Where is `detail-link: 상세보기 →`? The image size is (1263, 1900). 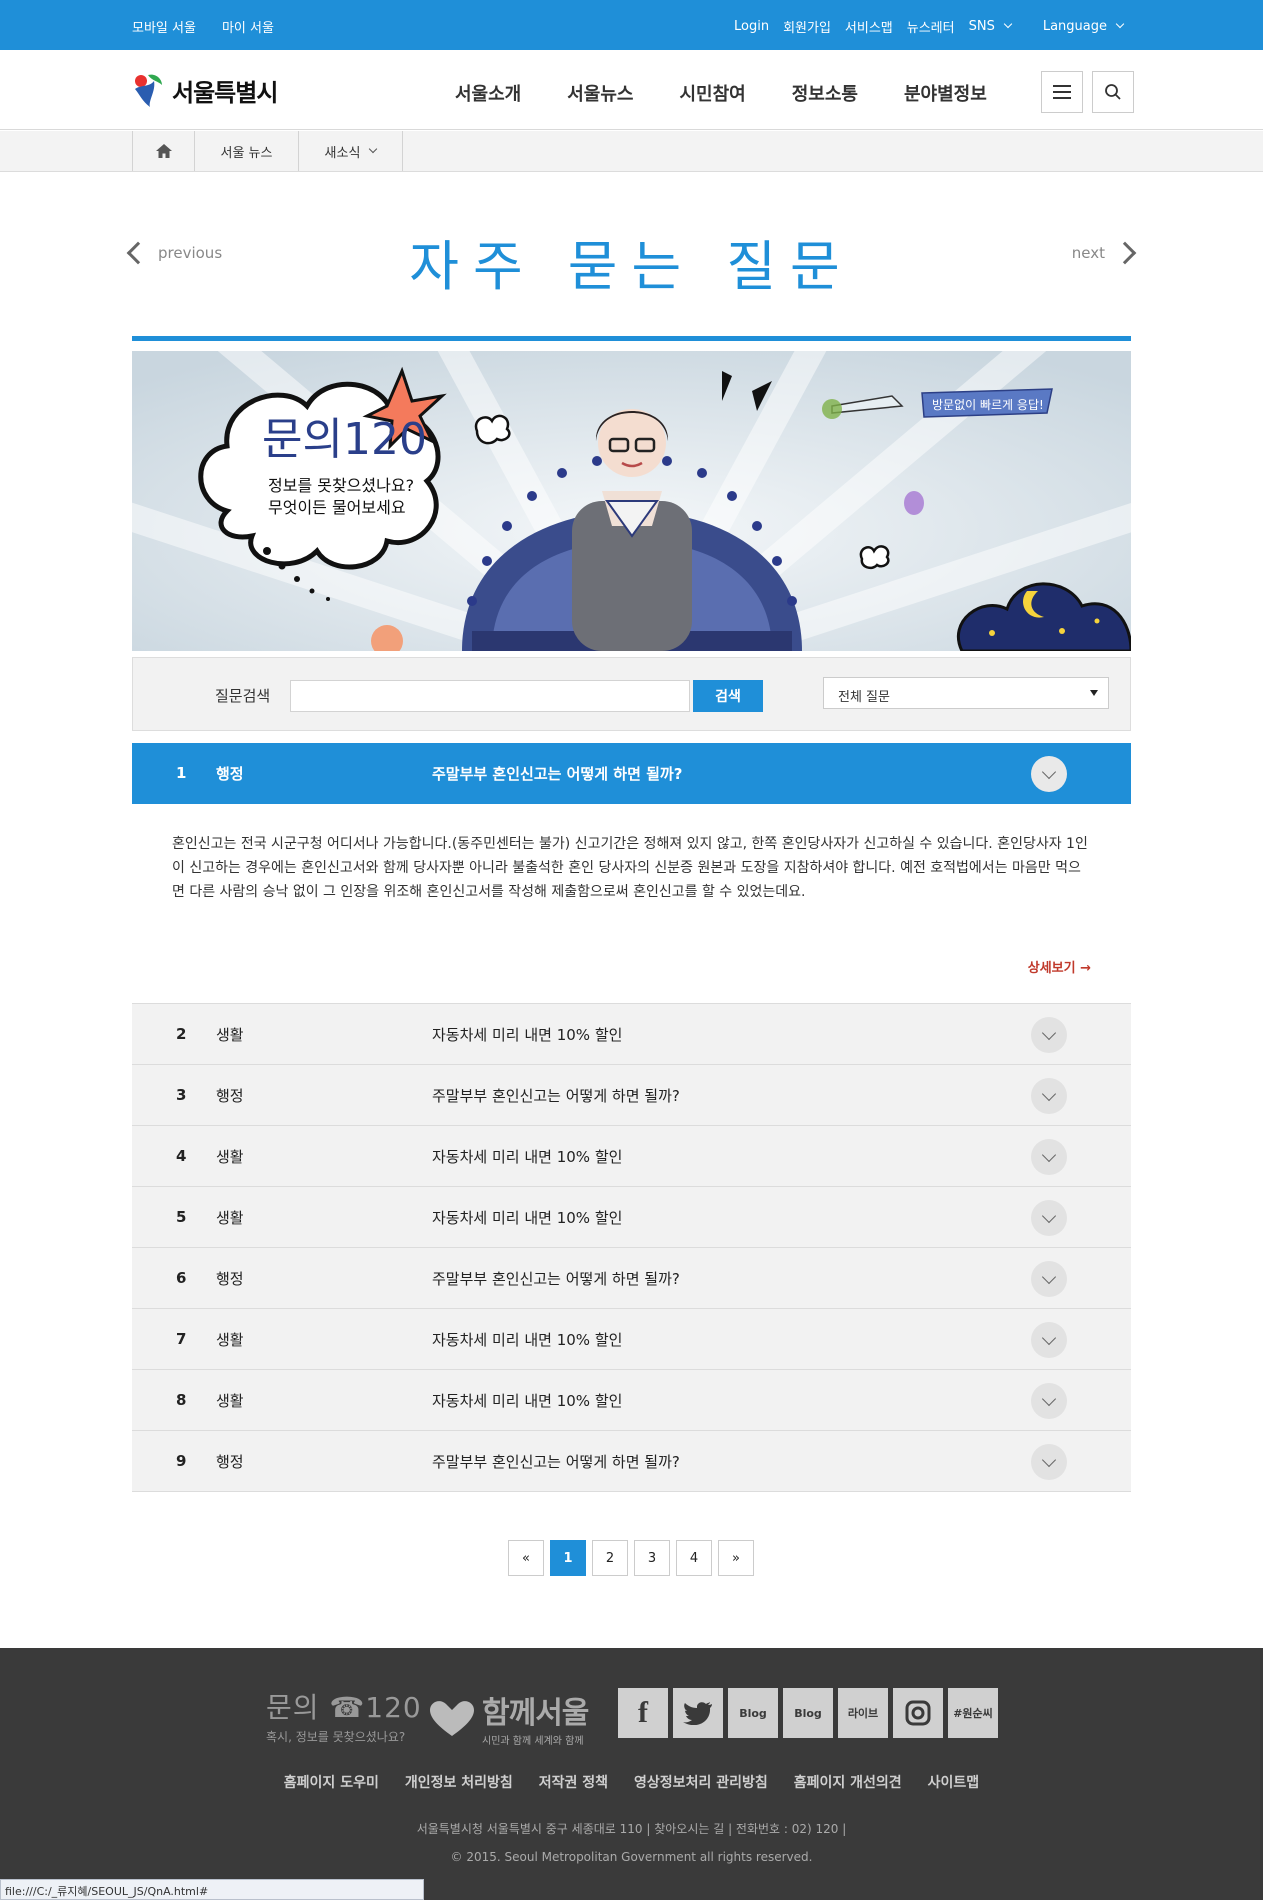
detail-link: 상세보기 → is located at coordinates (1059, 966).